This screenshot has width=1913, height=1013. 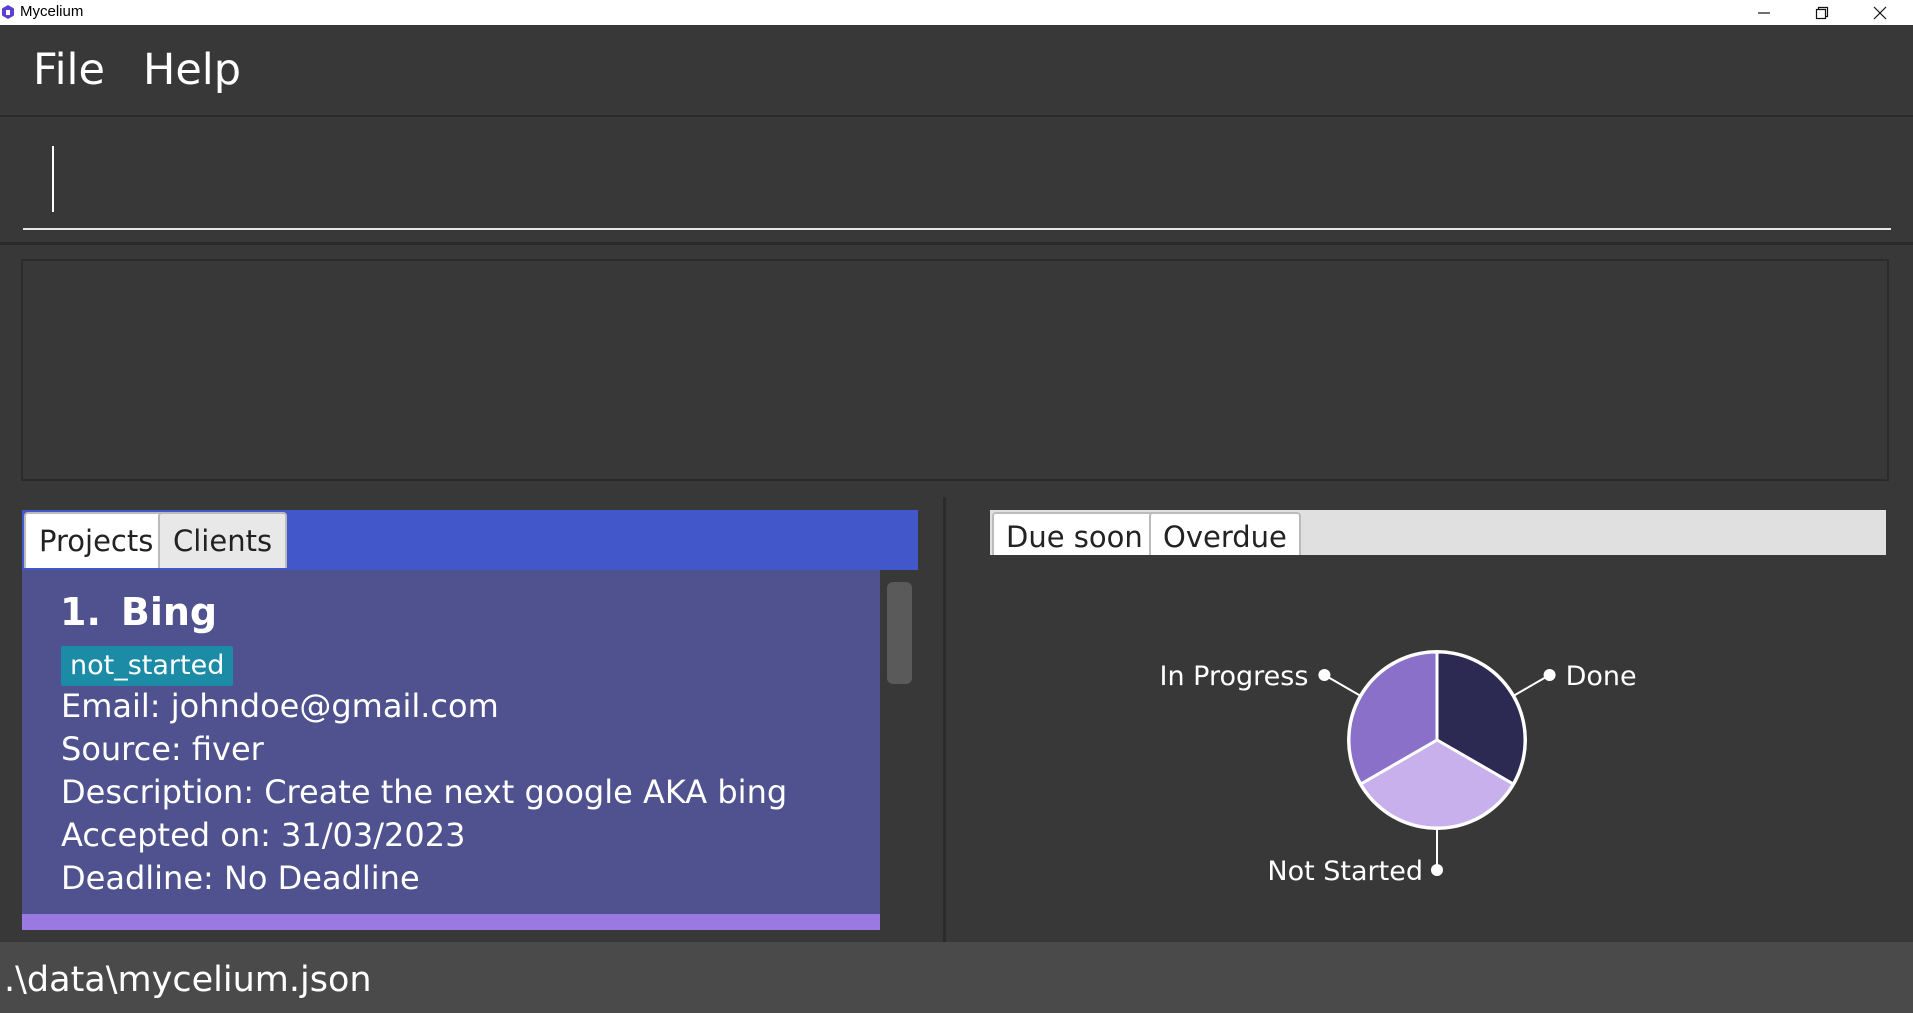 What do you see at coordinates (944, 719) in the screenshot?
I see `split-pane-divider` at bounding box center [944, 719].